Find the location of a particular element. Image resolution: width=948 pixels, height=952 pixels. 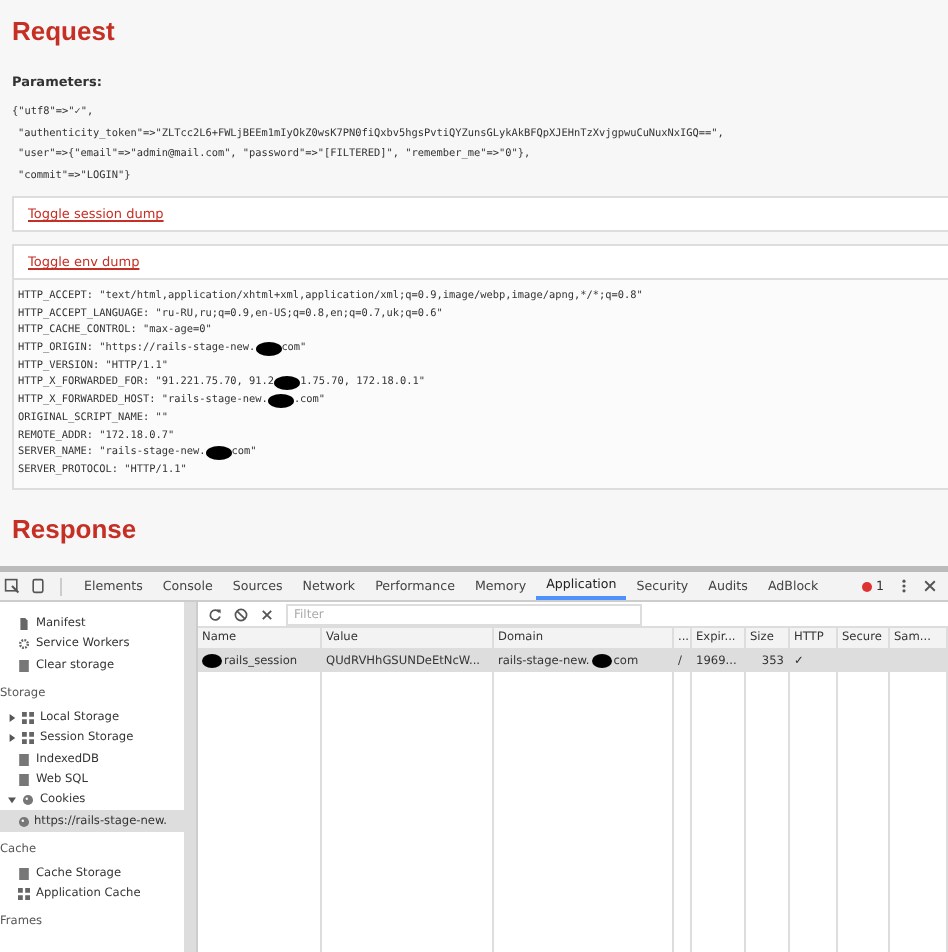

section-heading: Response is located at coordinates (75, 528).